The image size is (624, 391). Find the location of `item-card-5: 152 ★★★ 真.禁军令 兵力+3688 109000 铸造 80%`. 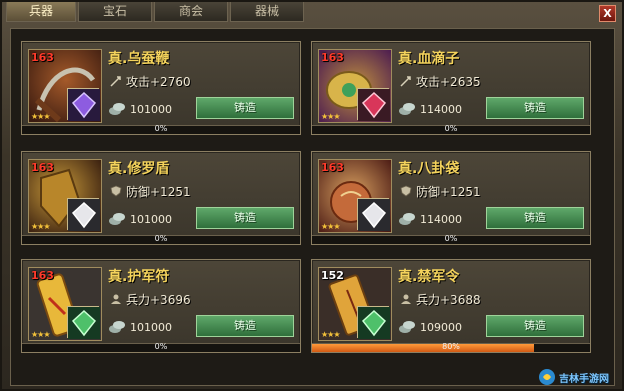

item-card-5: 152 ★★★ 真.禁军令 兵力+3688 109000 铸造 80% is located at coordinates (451, 306).